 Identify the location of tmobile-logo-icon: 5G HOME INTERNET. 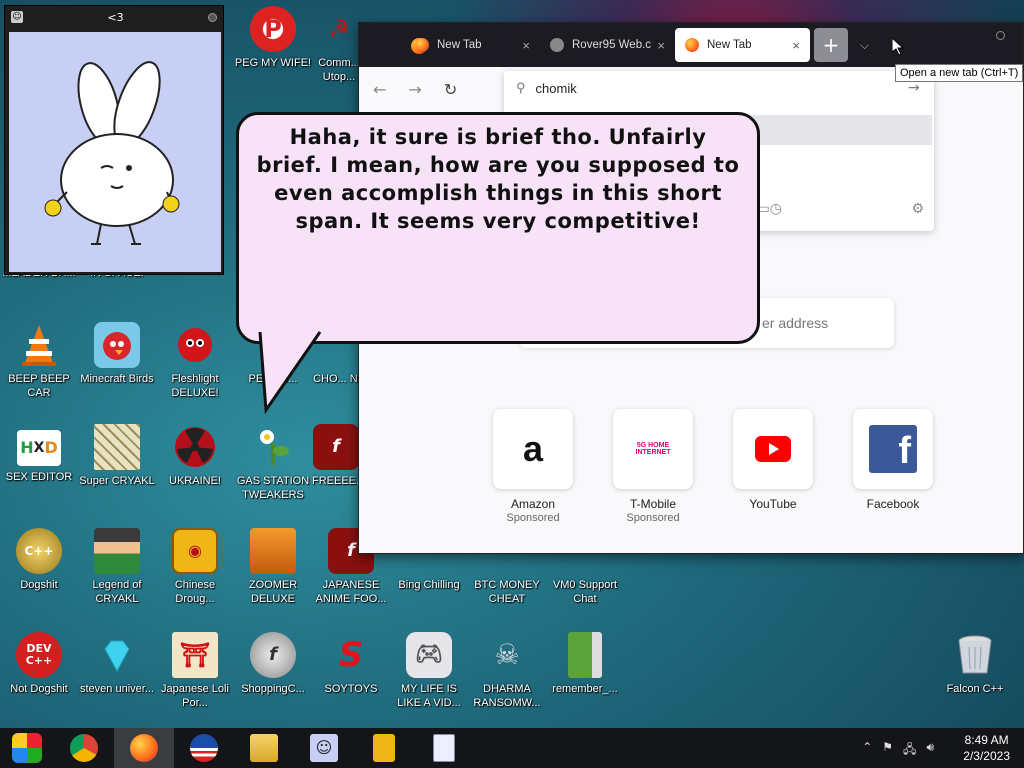
(653, 449).